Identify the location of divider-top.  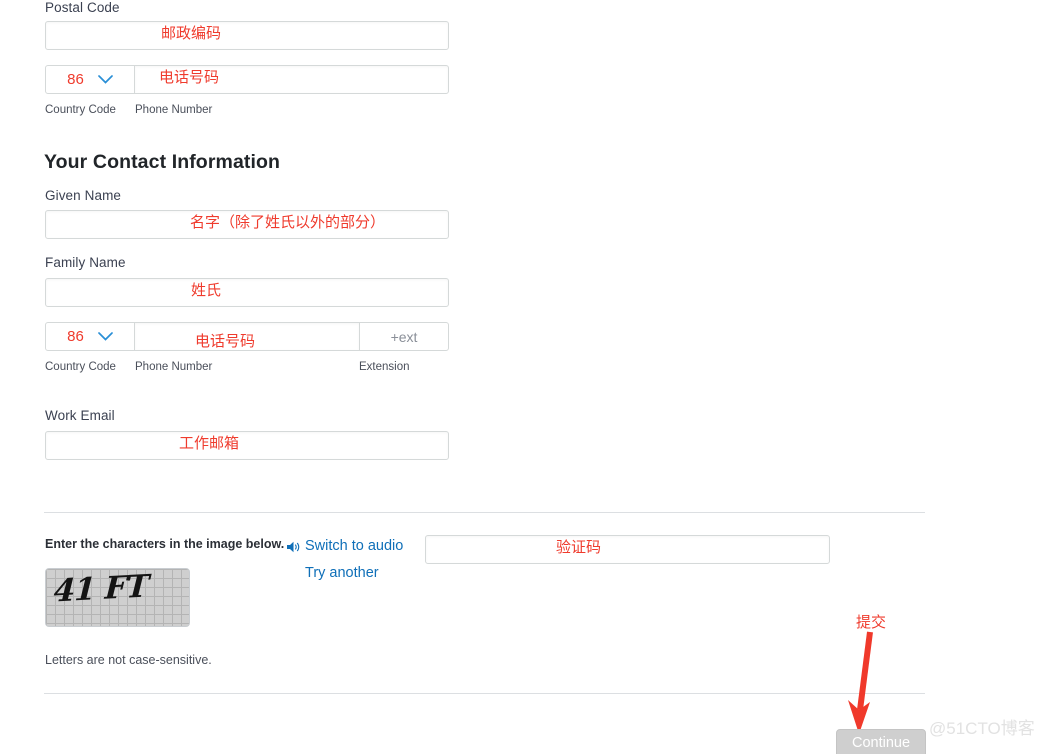
(484, 512).